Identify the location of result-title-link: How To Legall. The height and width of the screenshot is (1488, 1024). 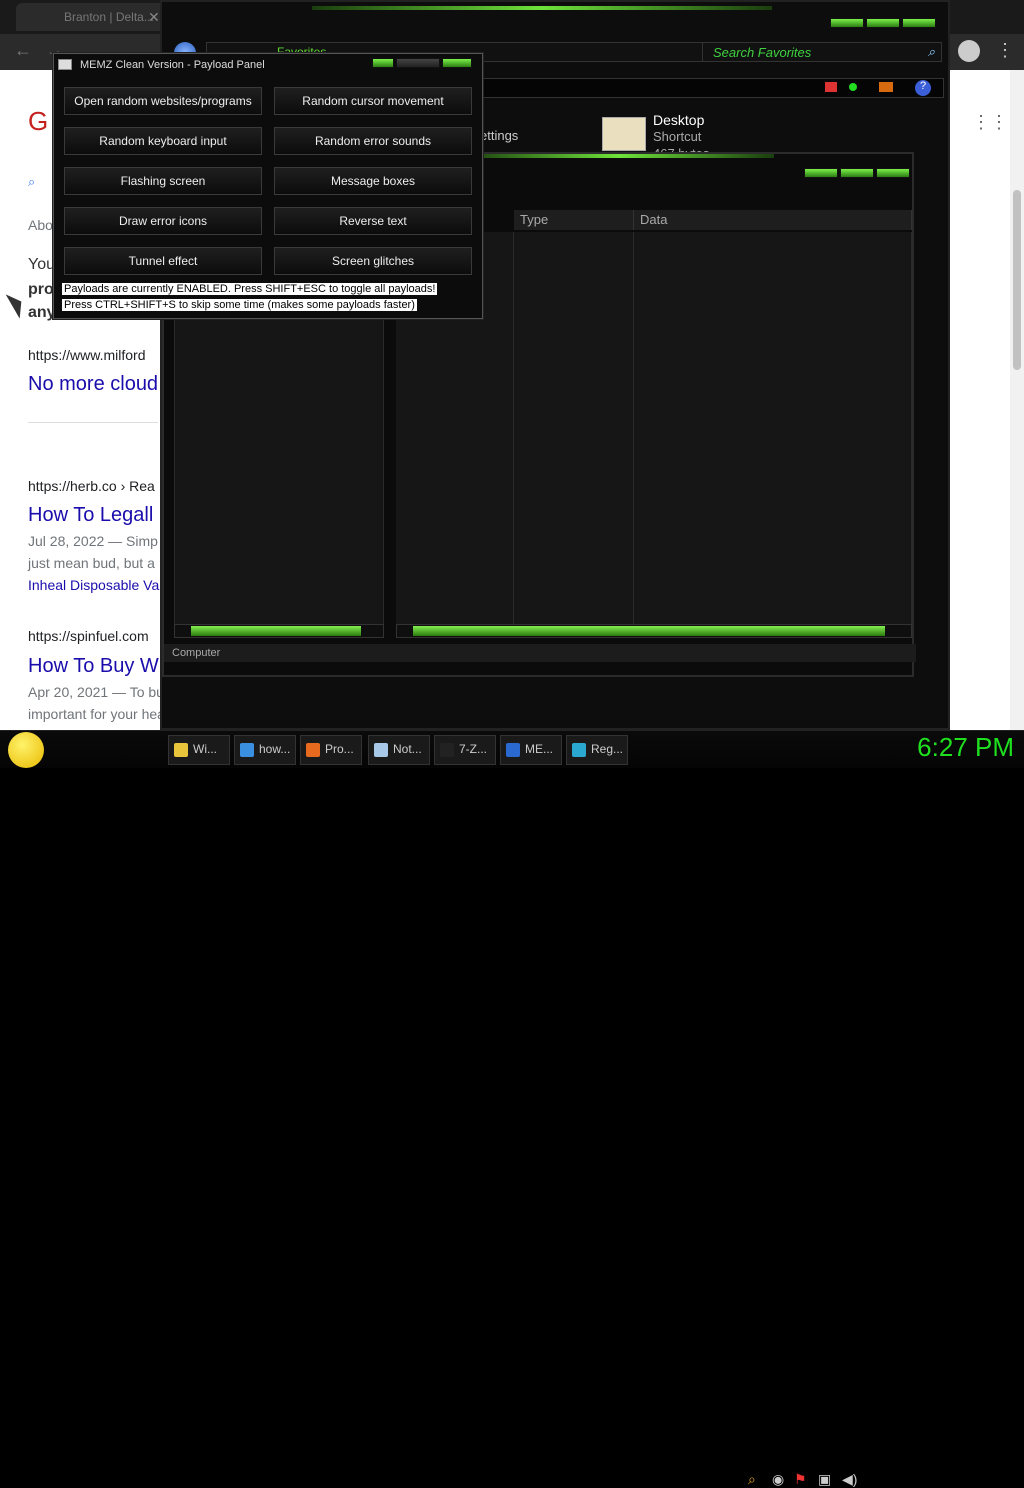
(90, 515).